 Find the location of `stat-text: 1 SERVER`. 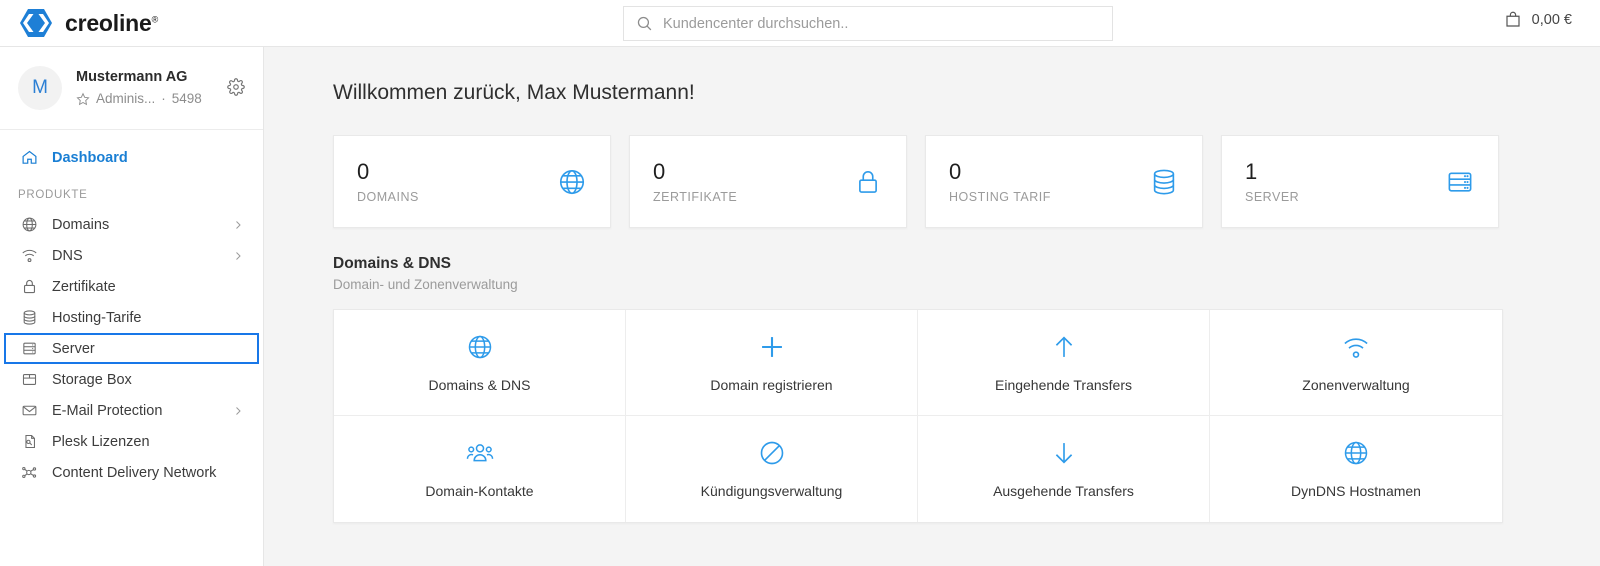

stat-text: 1 SERVER is located at coordinates (1345, 181).